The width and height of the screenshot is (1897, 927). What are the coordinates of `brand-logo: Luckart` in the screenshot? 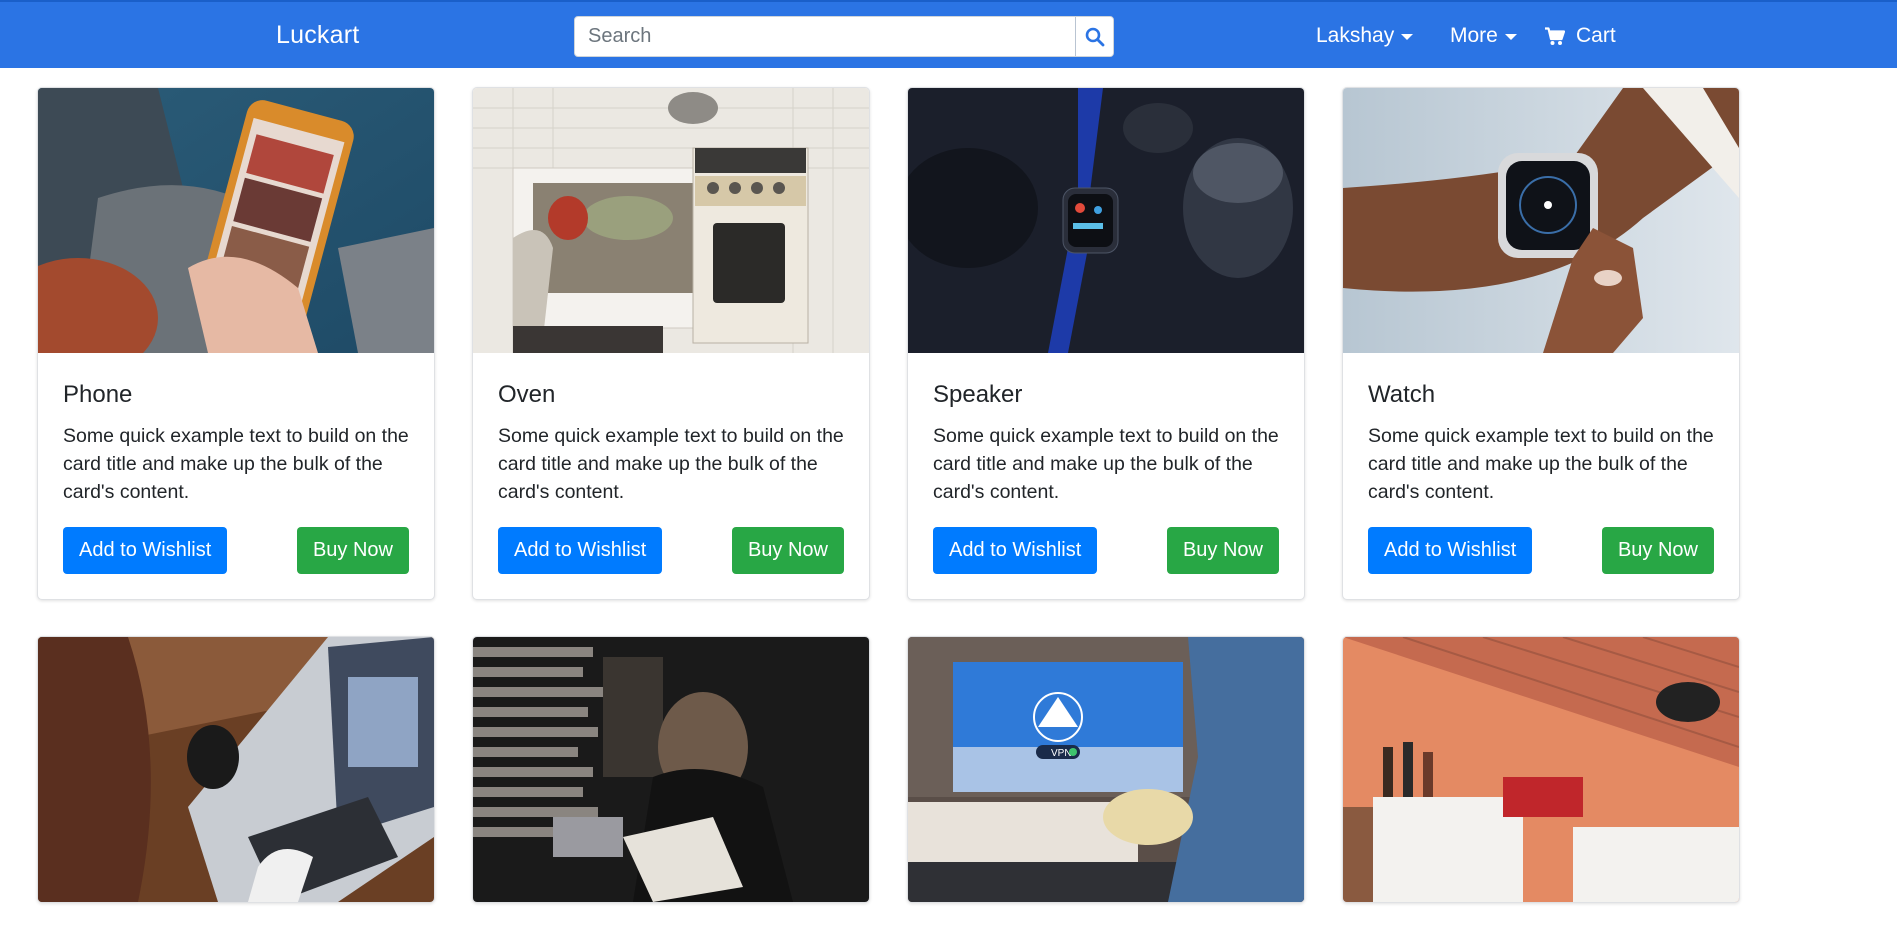 It's located at (317, 35).